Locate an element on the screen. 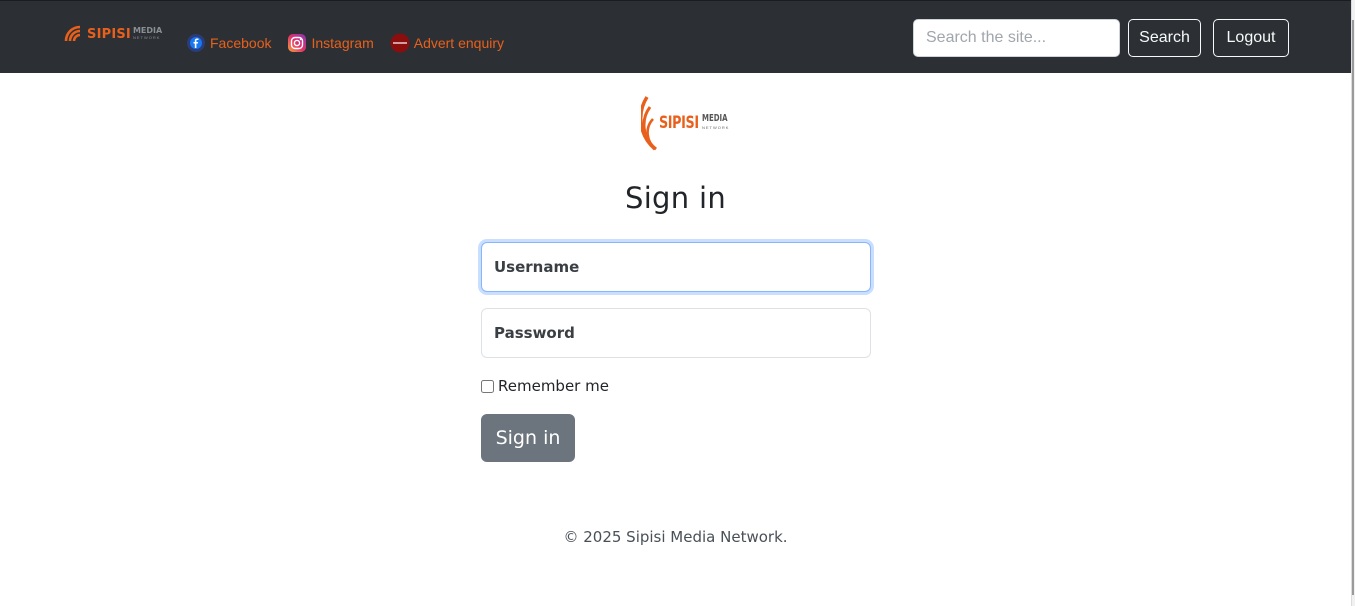 The image size is (1355, 606). instagram-link: Instagram is located at coordinates (330, 43).